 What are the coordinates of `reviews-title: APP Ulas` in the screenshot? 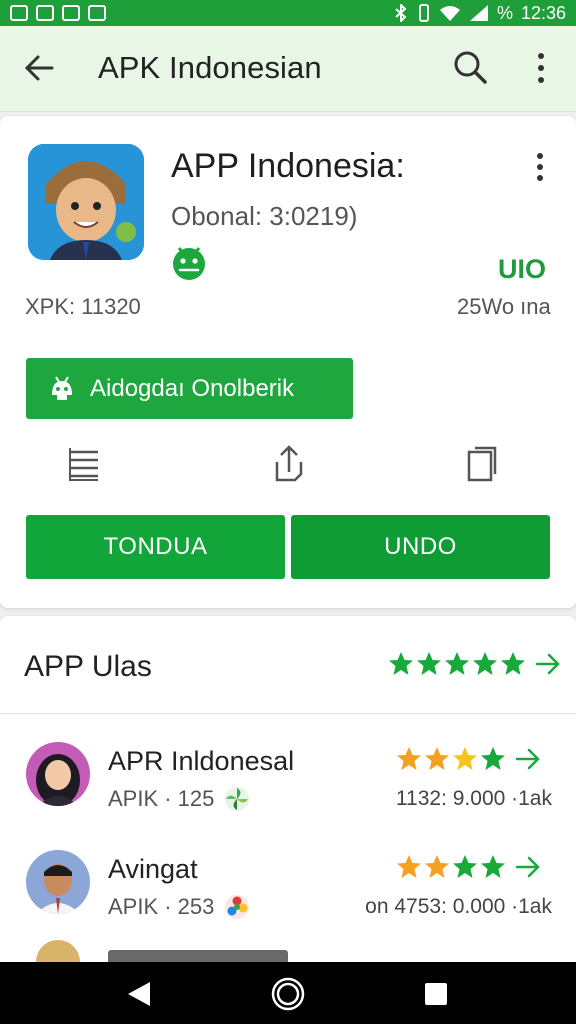 It's located at (88, 666).